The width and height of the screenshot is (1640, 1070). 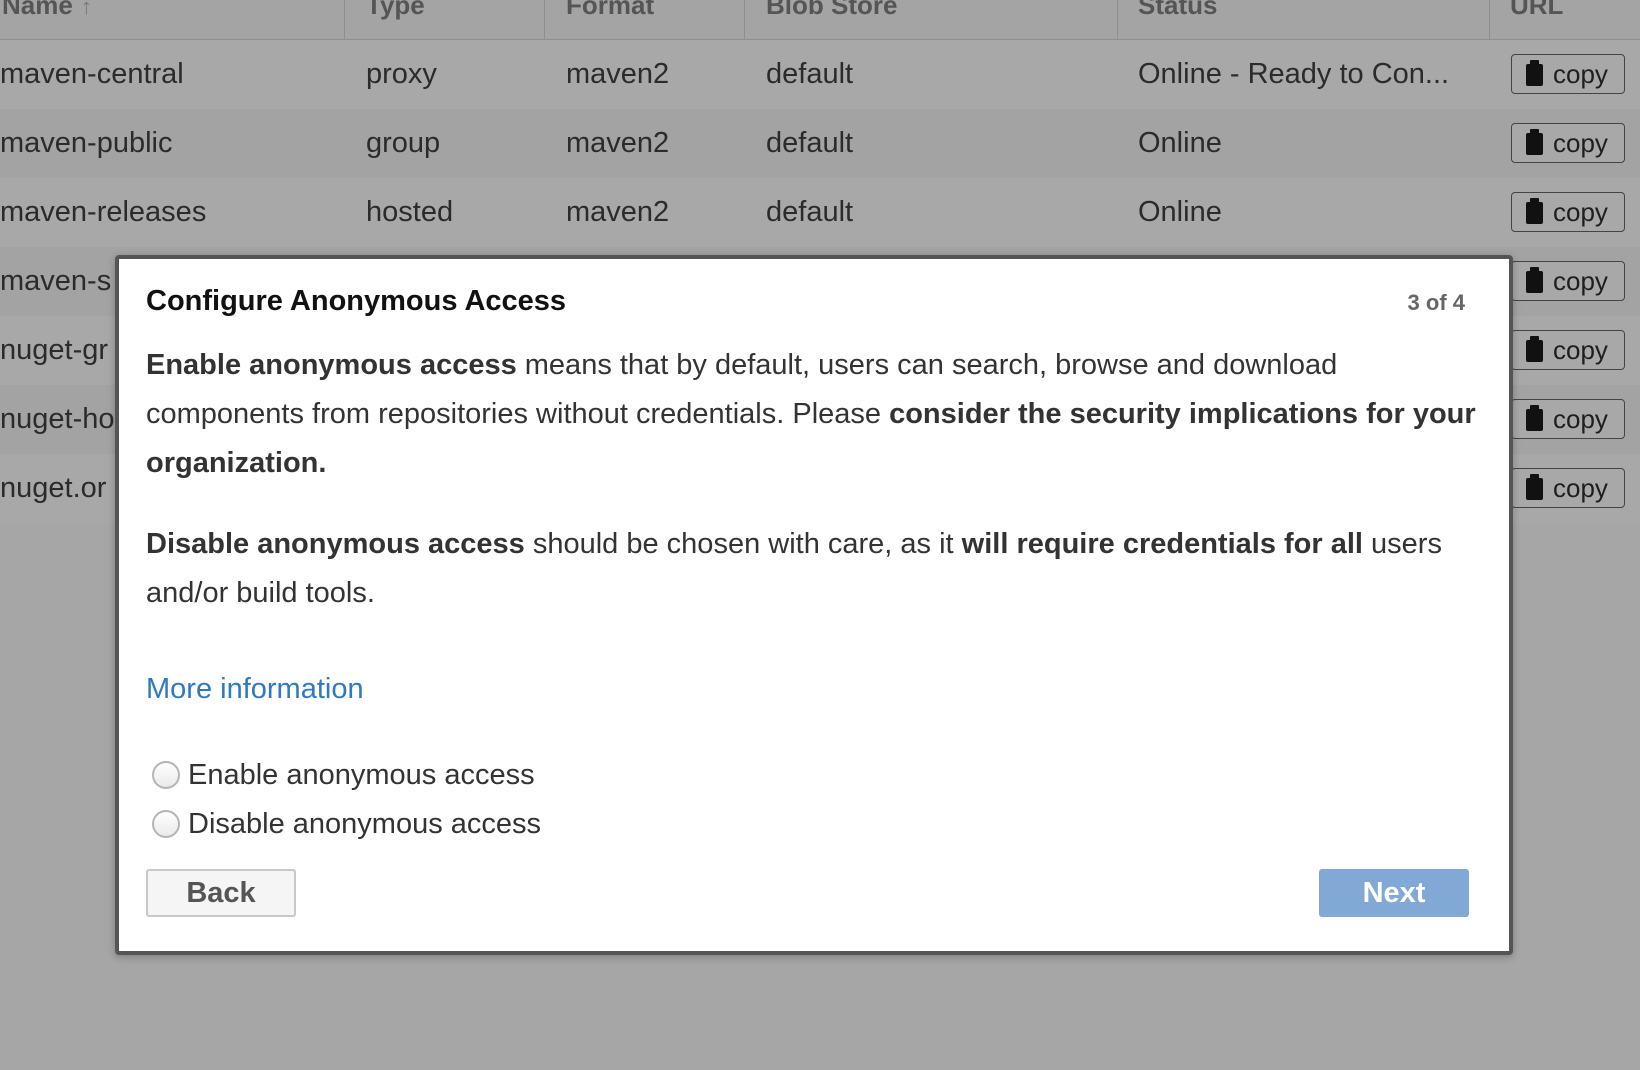 What do you see at coordinates (1536, 15) in the screenshot?
I see `column-header-url: URL` at bounding box center [1536, 15].